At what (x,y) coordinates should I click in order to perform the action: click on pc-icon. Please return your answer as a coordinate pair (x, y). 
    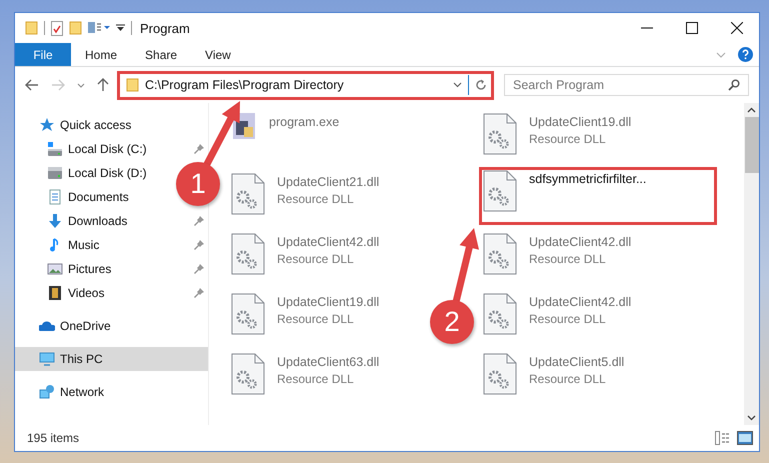
    Looking at the image, I should click on (47, 359).